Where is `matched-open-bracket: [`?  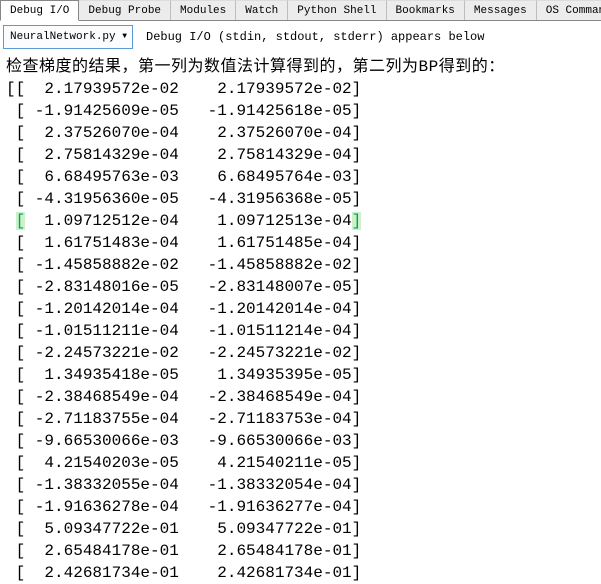 matched-open-bracket: [ is located at coordinates (20, 221).